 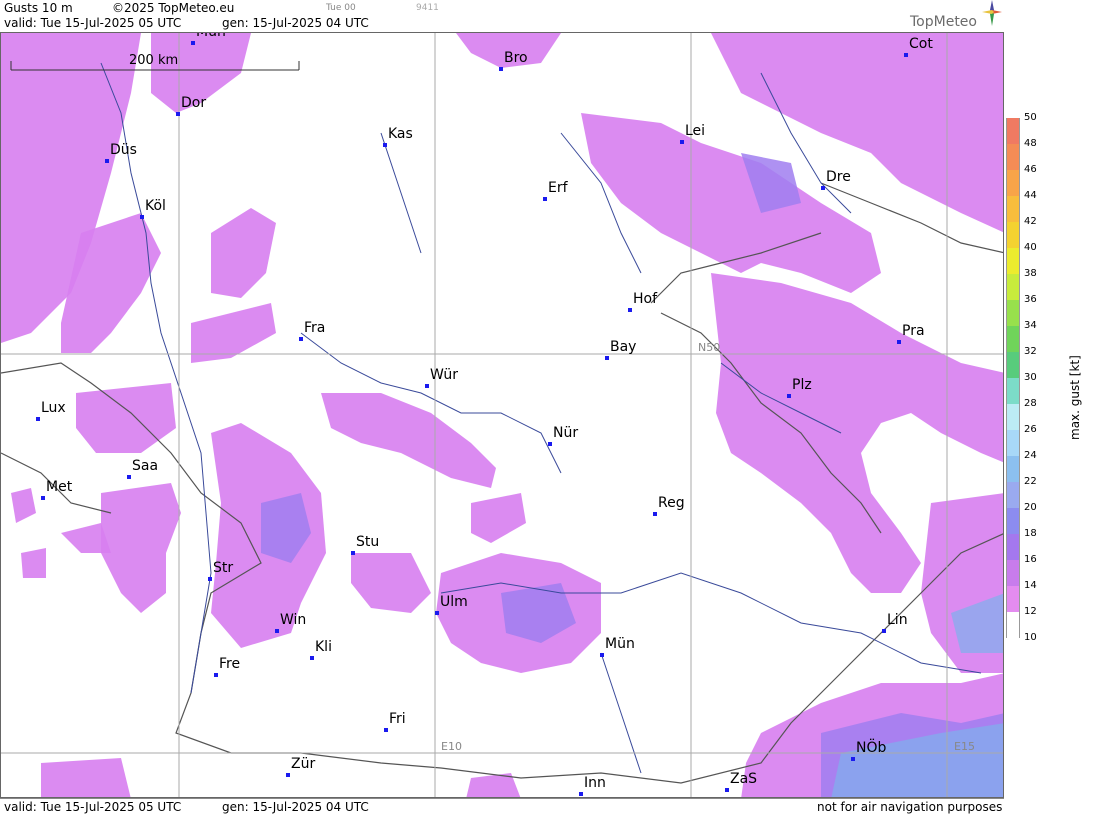 What do you see at coordinates (1030, 507) in the screenshot?
I see `legend-tick-label: 20` at bounding box center [1030, 507].